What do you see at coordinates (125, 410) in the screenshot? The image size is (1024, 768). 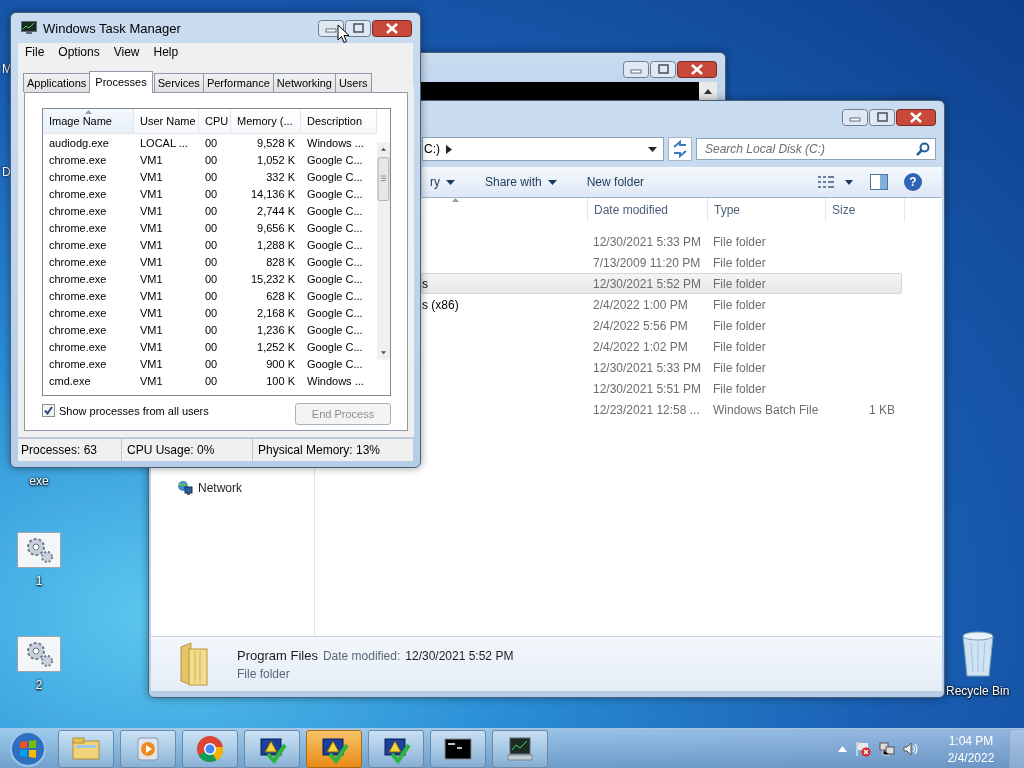 I see `checkbox: Show processes from all users` at bounding box center [125, 410].